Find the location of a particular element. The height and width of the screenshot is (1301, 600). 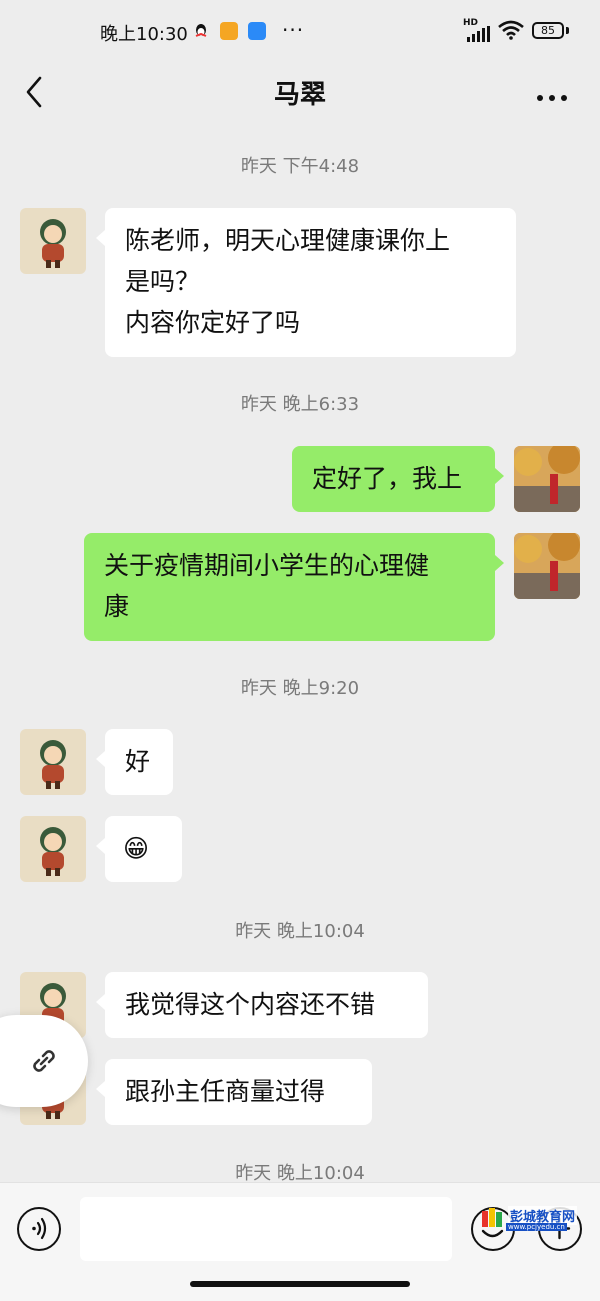

timestamp: 昨天 晚上10:04 is located at coordinates (300, 931).